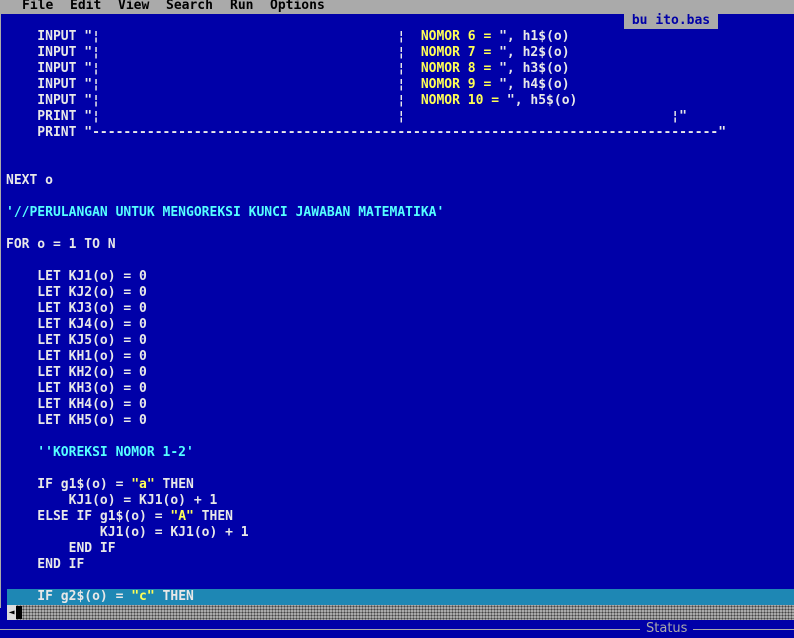 This screenshot has height=638, width=794. What do you see at coordinates (542, 100) in the screenshot?
I see `code-token: ", h5$(o)` at bounding box center [542, 100].